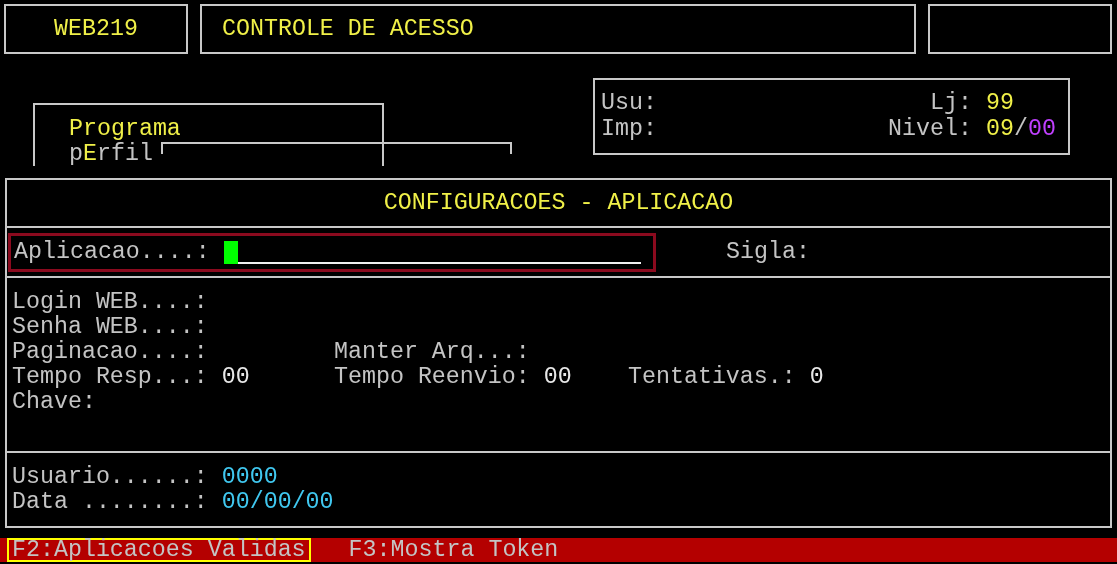  What do you see at coordinates (110, 477) in the screenshot?
I see `audit-label: Usuario......:` at bounding box center [110, 477].